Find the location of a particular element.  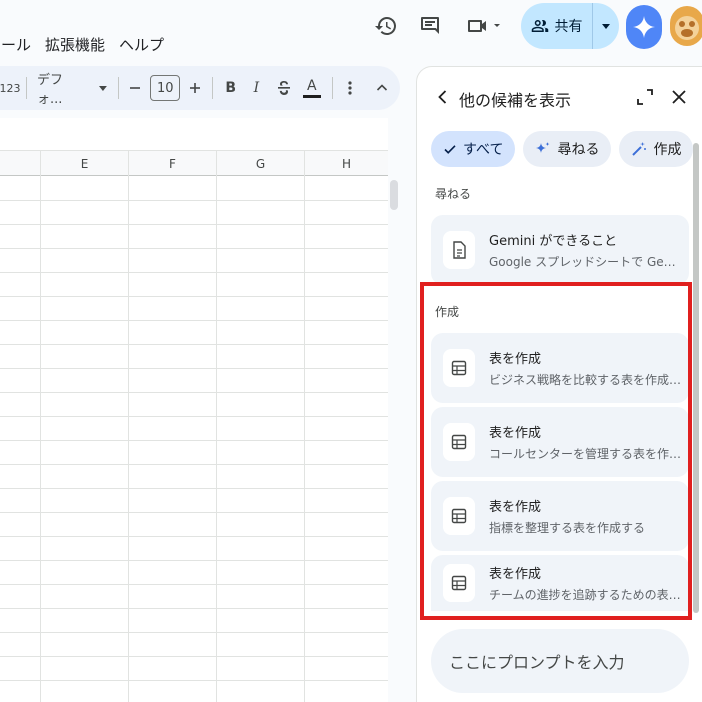

chip-all-label: すべて is located at coordinates (483, 150).